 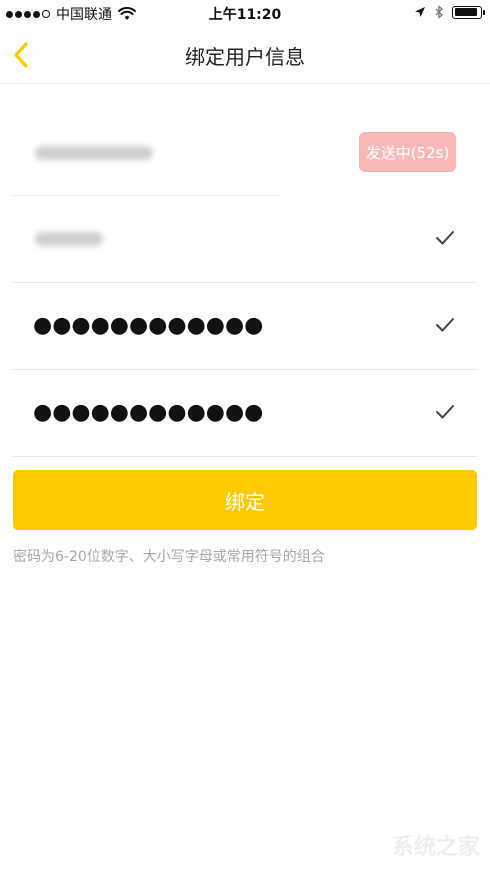 What do you see at coordinates (148, 412) in the screenshot?
I see `confirm-password-input: ●●●●●●●●●●●●` at bounding box center [148, 412].